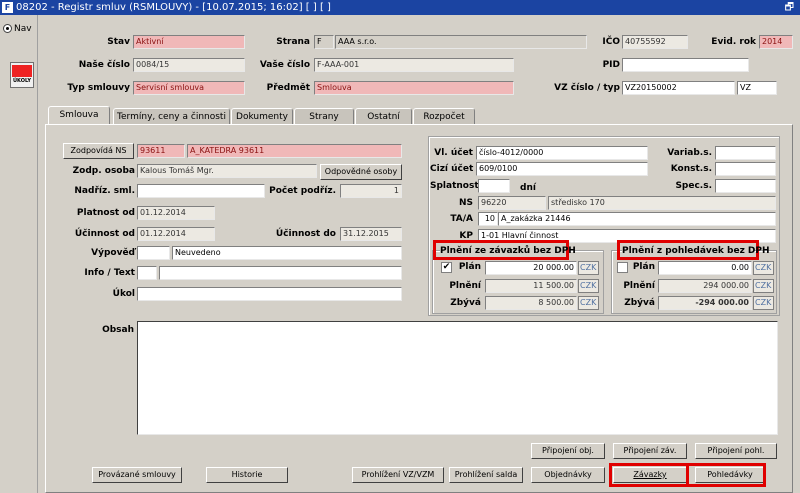  What do you see at coordinates (568, 451) in the screenshot?
I see `pripojeni-obj-button: Připojení obj.` at bounding box center [568, 451].